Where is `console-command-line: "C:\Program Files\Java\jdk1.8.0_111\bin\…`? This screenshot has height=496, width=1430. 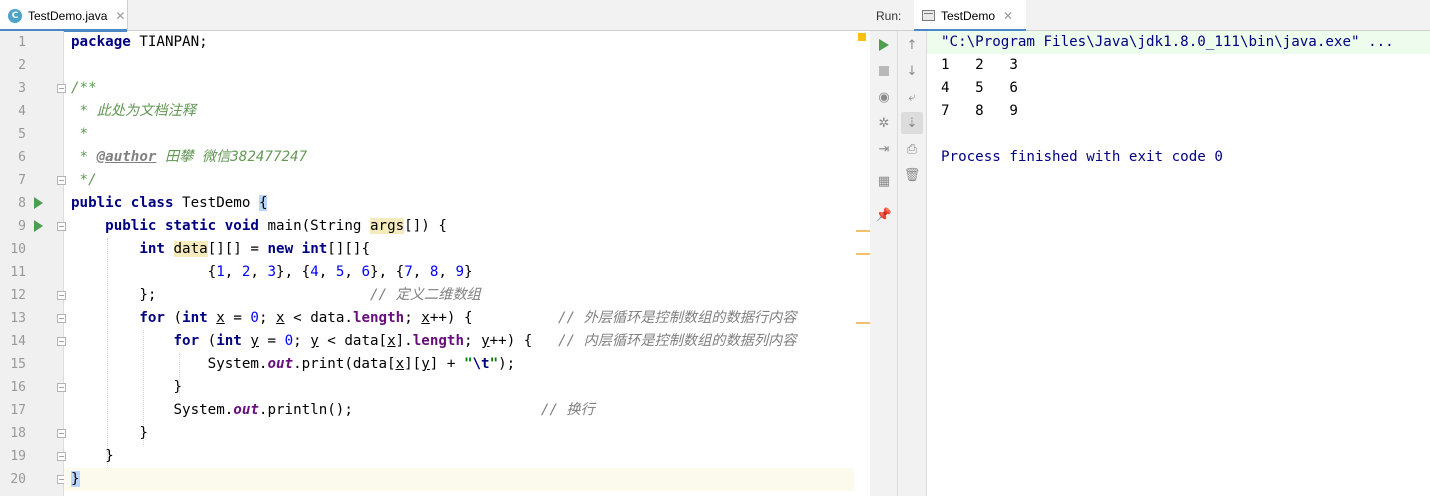
console-command-line: "C:\Program Files\Java\jdk1.8.0_111\bin\… is located at coordinates (1167, 42).